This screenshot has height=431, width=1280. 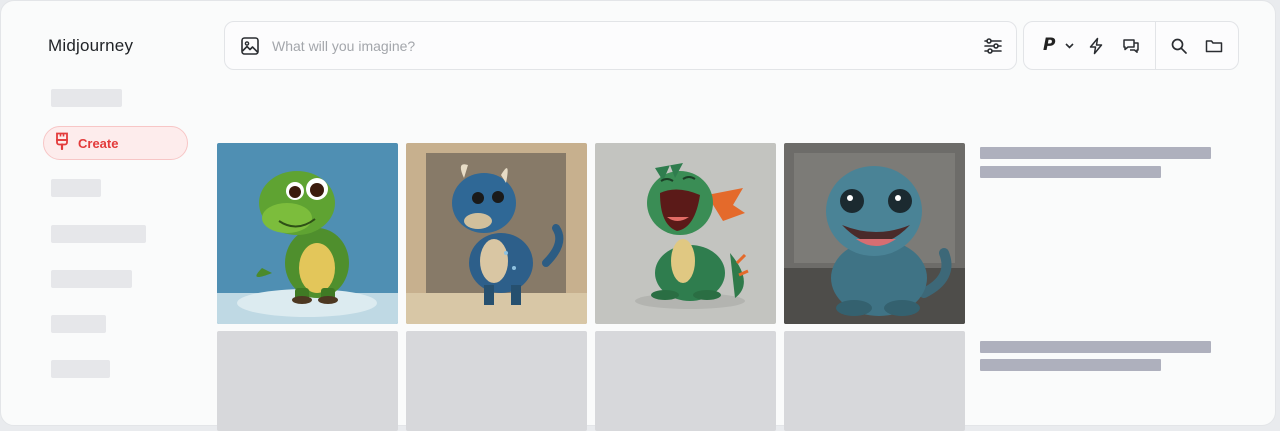 What do you see at coordinates (1049, 45) in the screenshot?
I see `personalization-toggle: P` at bounding box center [1049, 45].